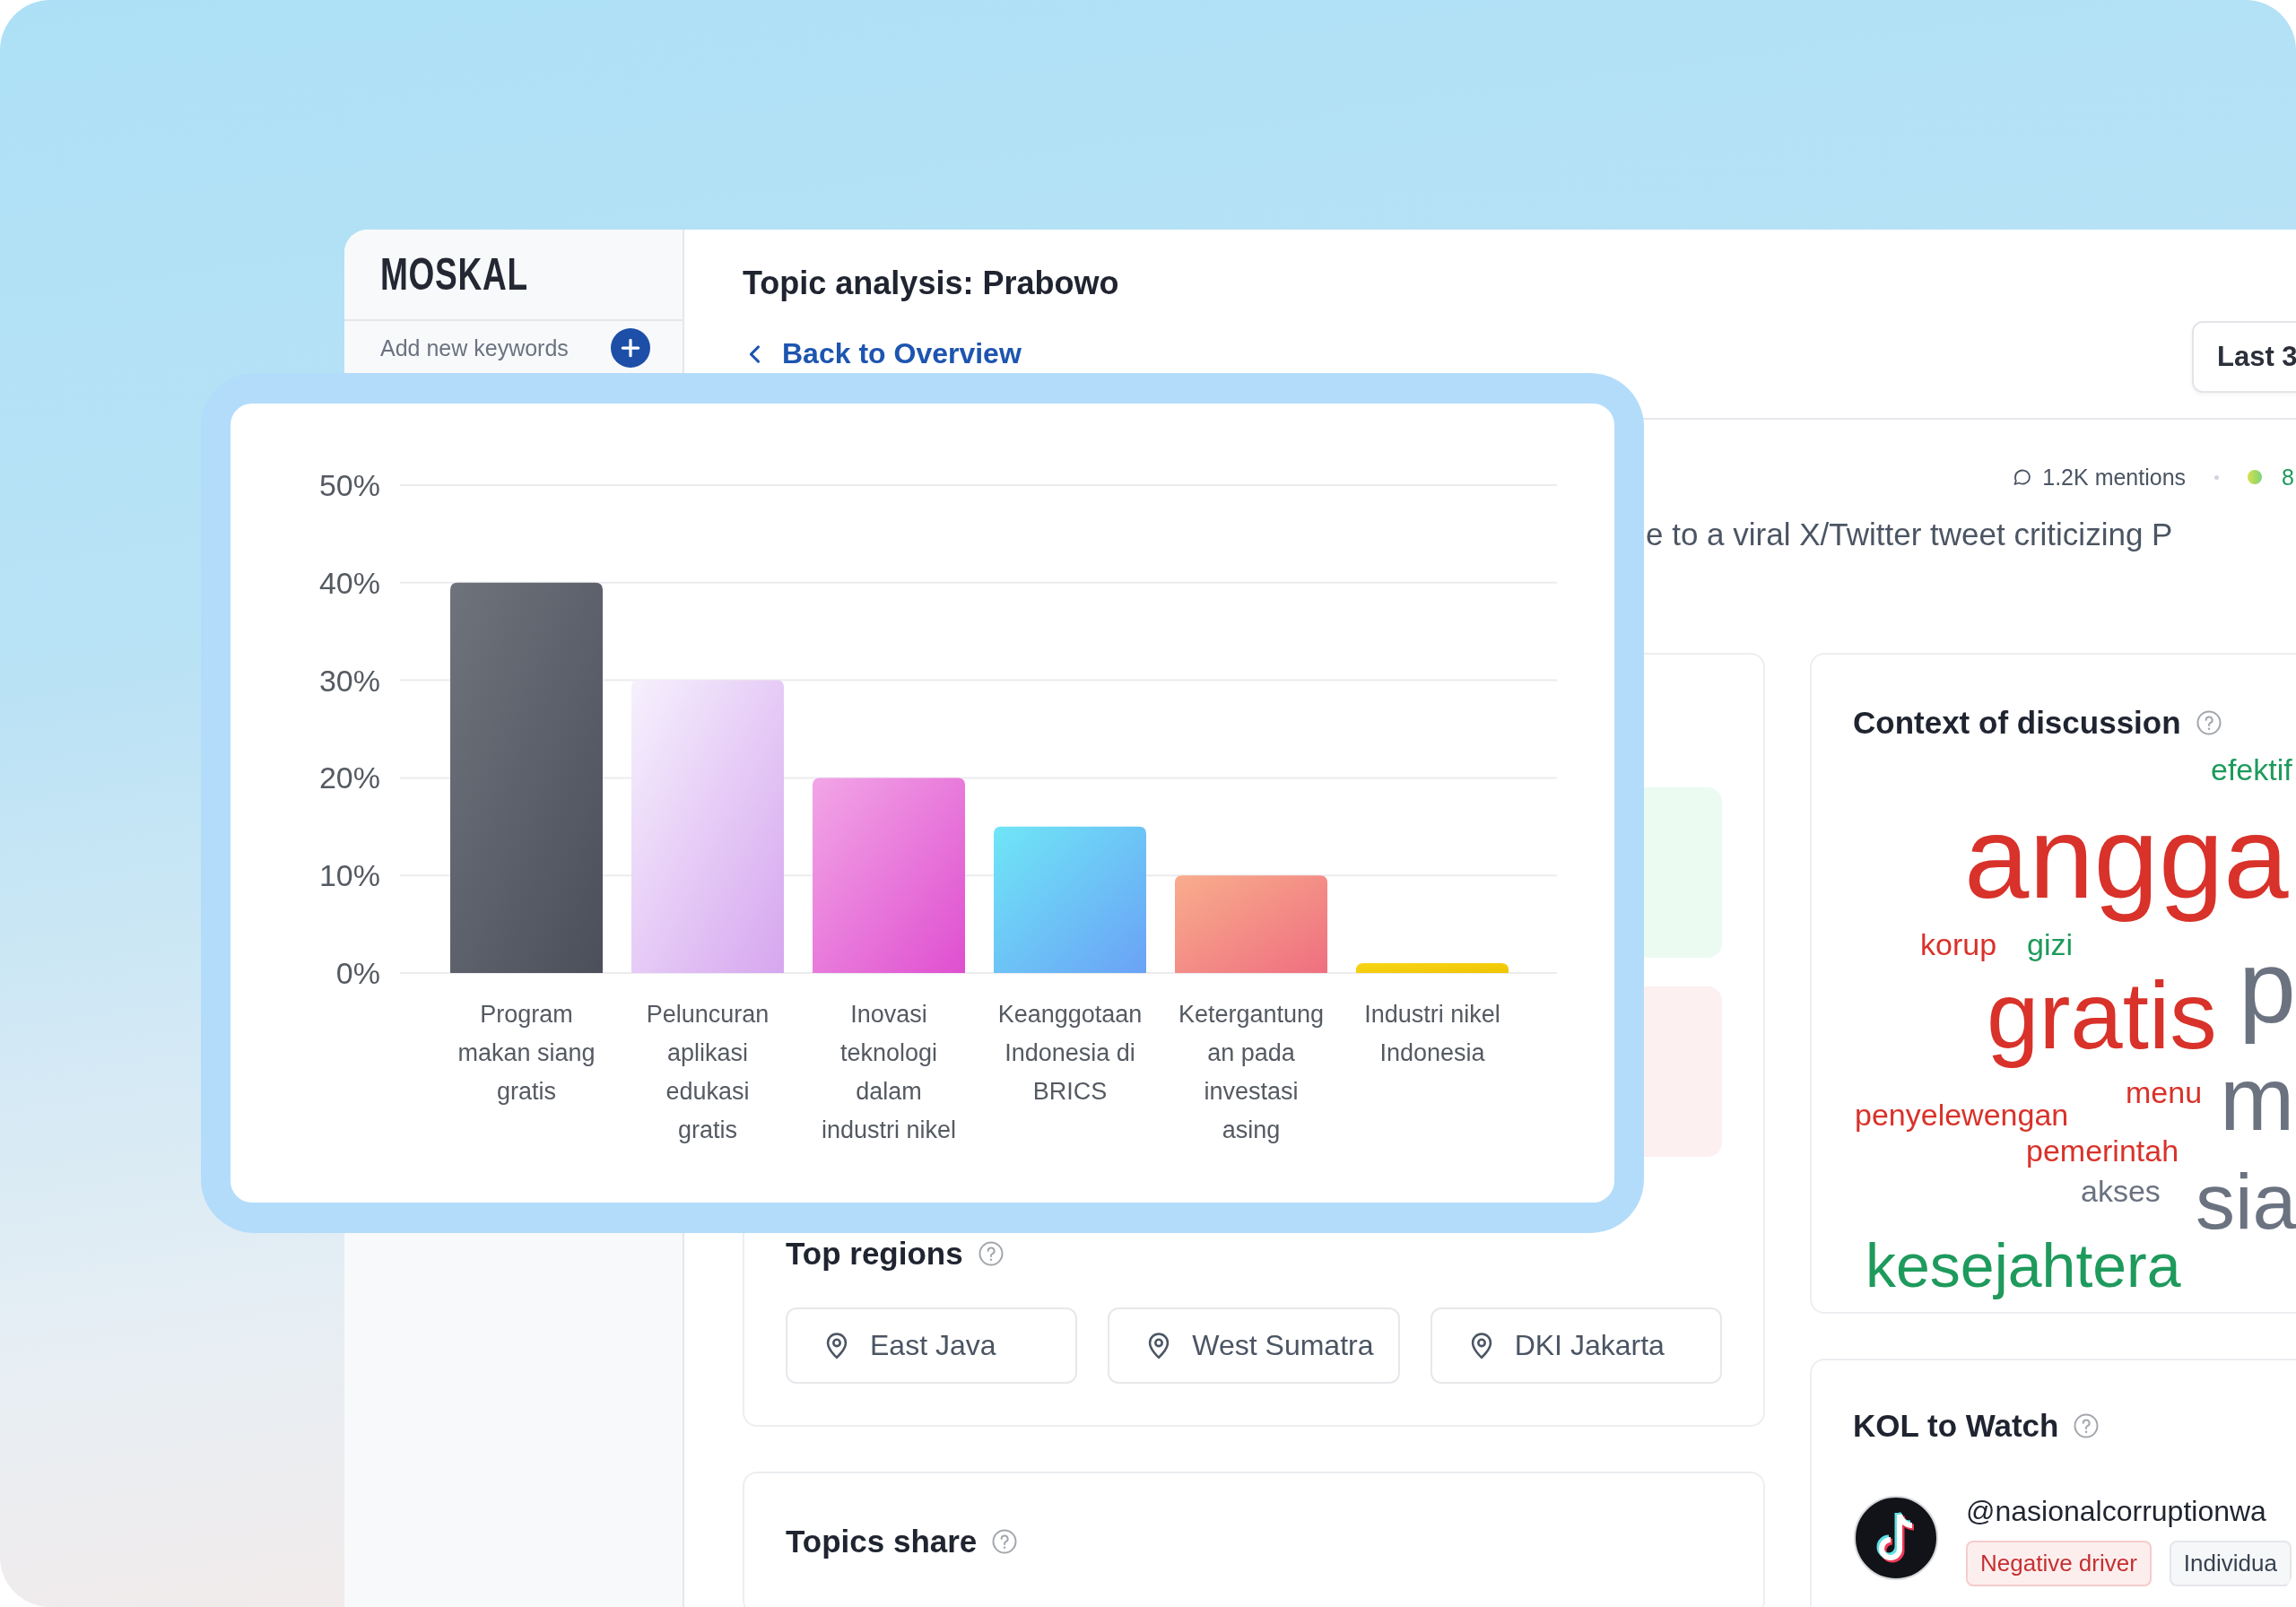 The height and width of the screenshot is (1607, 2296). Describe the element at coordinates (454, 274) in the screenshot. I see `logo: MOSKAL` at that location.